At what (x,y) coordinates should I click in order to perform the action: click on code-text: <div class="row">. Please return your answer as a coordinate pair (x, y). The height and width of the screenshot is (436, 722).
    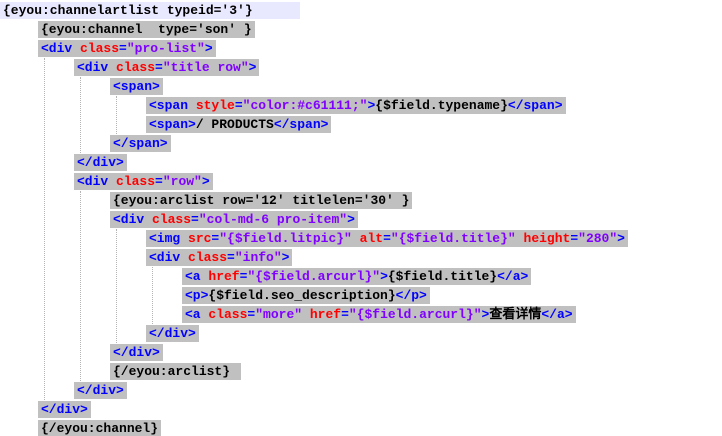
    Looking at the image, I should click on (143, 181).